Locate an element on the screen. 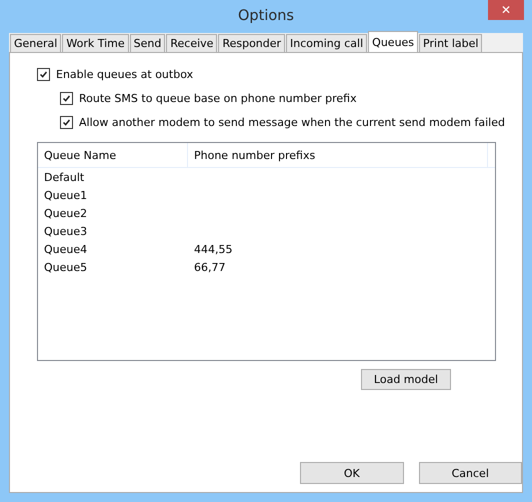 The height and width of the screenshot is (502, 532). tab: Queues is located at coordinates (393, 41).